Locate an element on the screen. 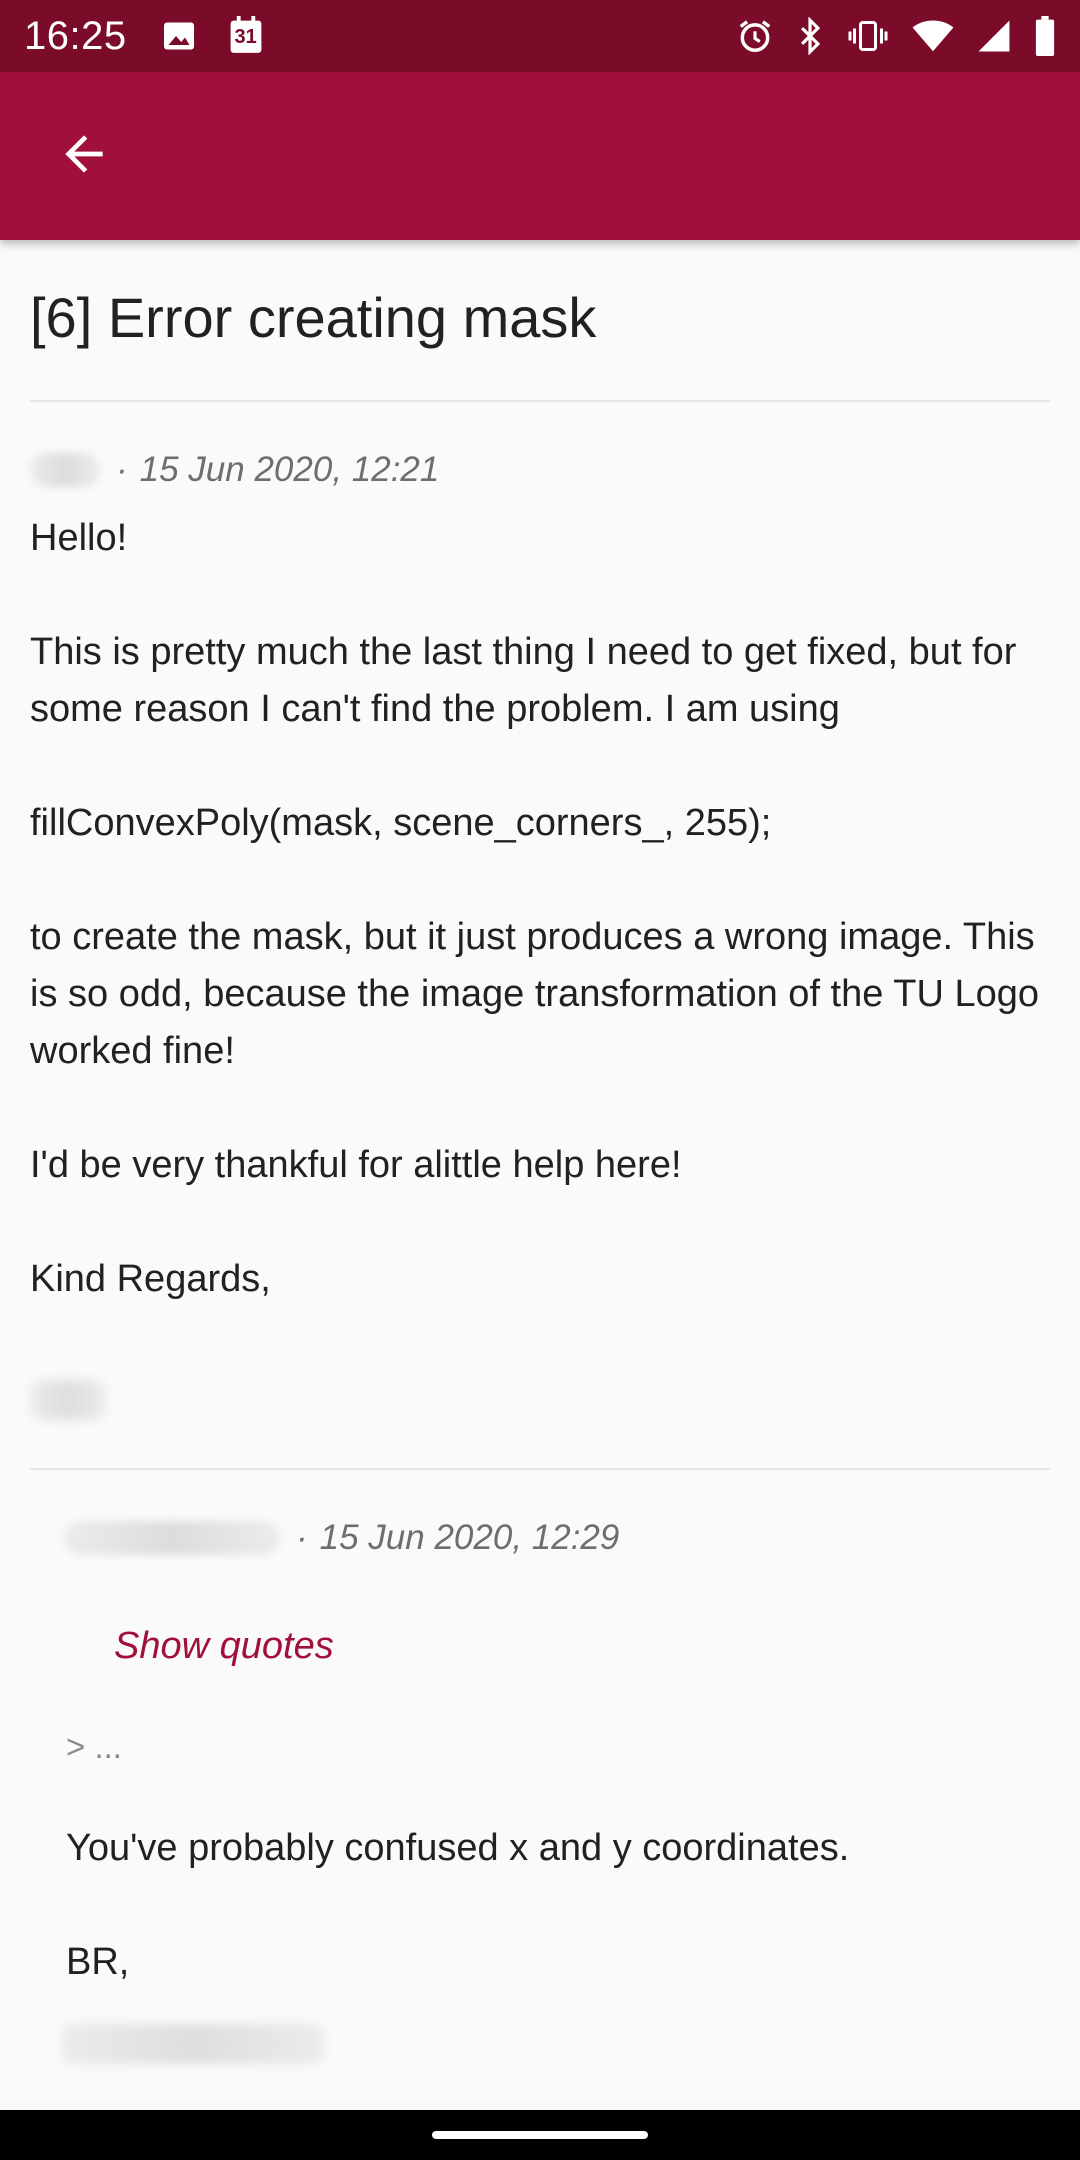  back-button is located at coordinates (84, 156).